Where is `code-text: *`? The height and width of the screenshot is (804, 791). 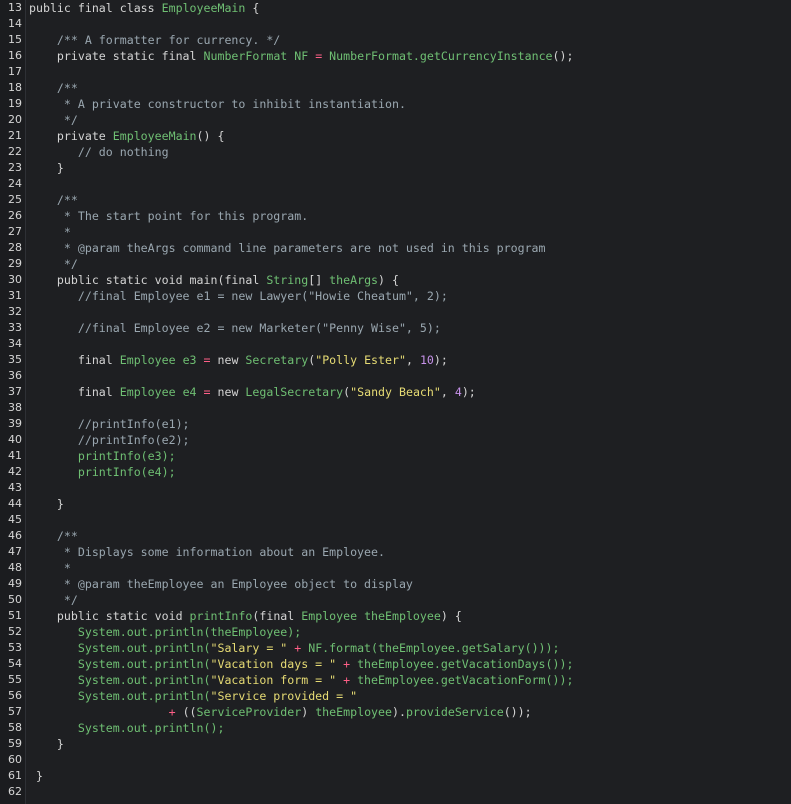
code-text: * is located at coordinates (50, 232).